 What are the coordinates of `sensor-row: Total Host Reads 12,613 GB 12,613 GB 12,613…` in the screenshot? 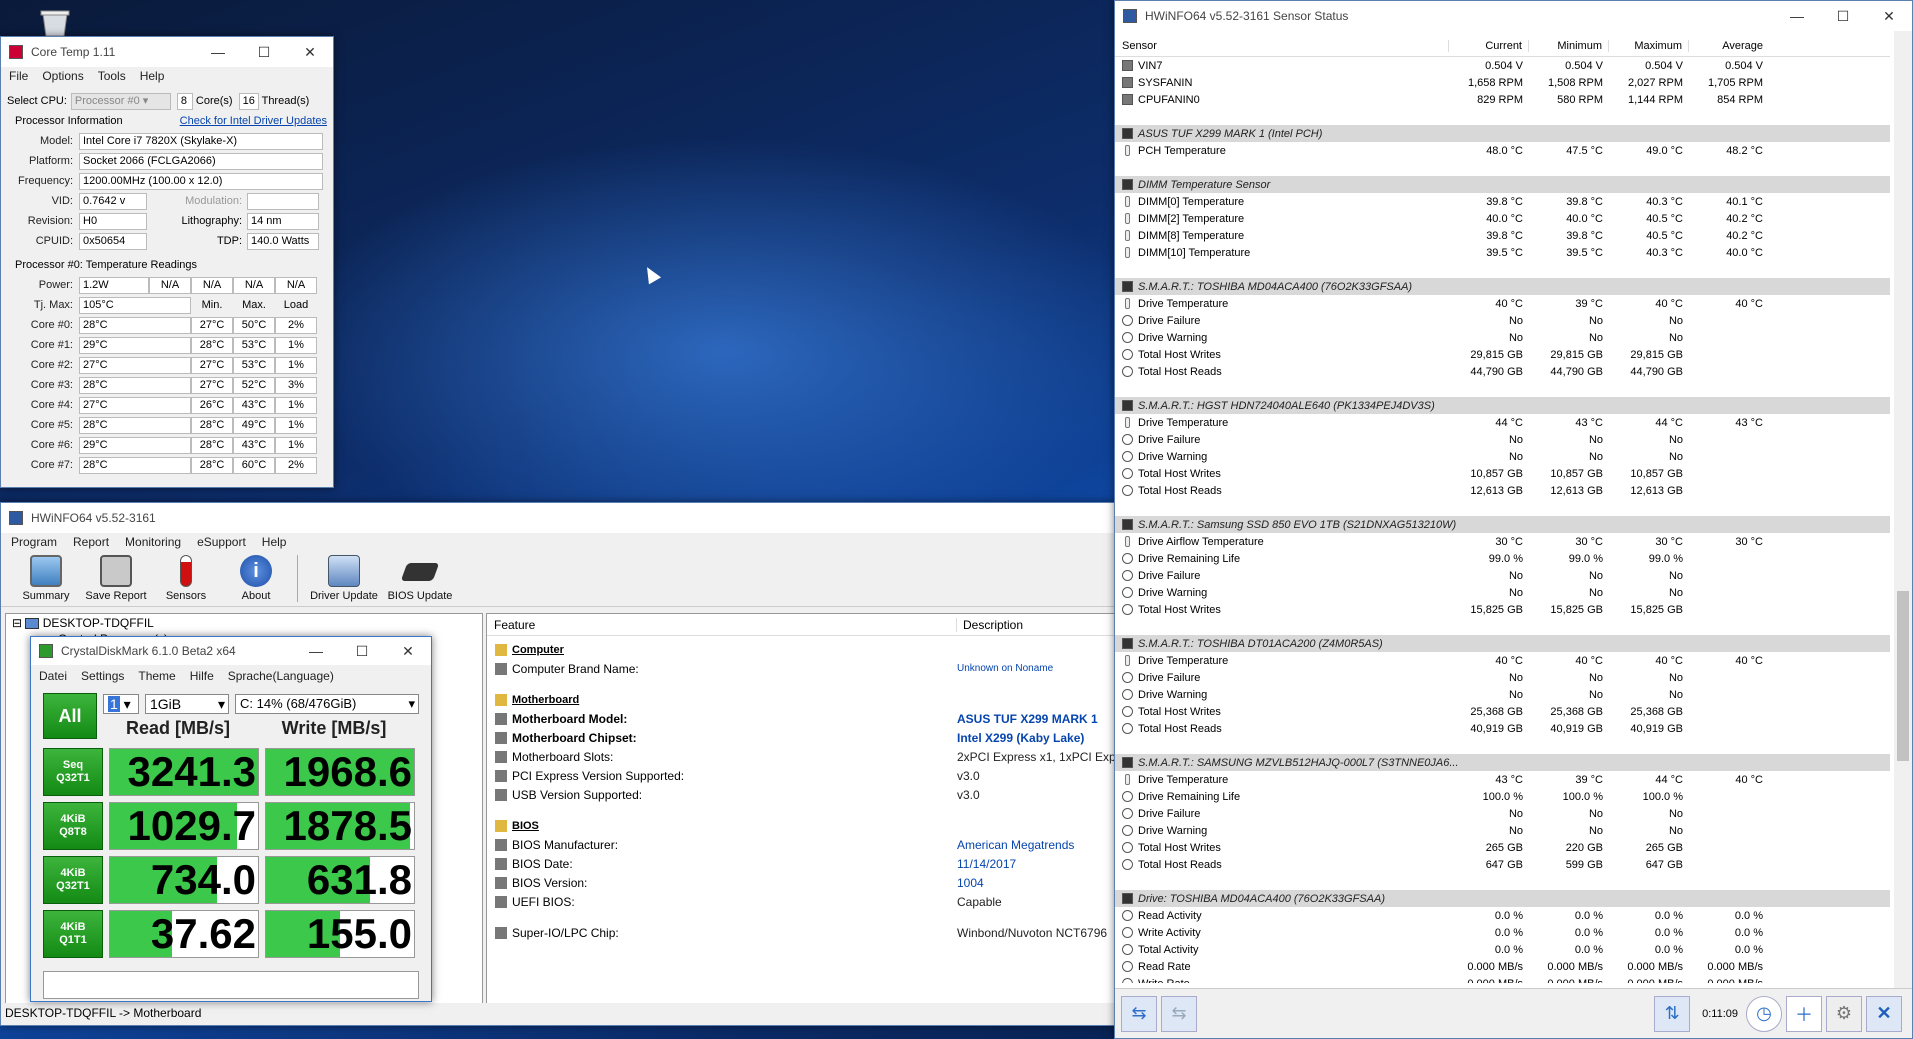 It's located at (1502, 490).